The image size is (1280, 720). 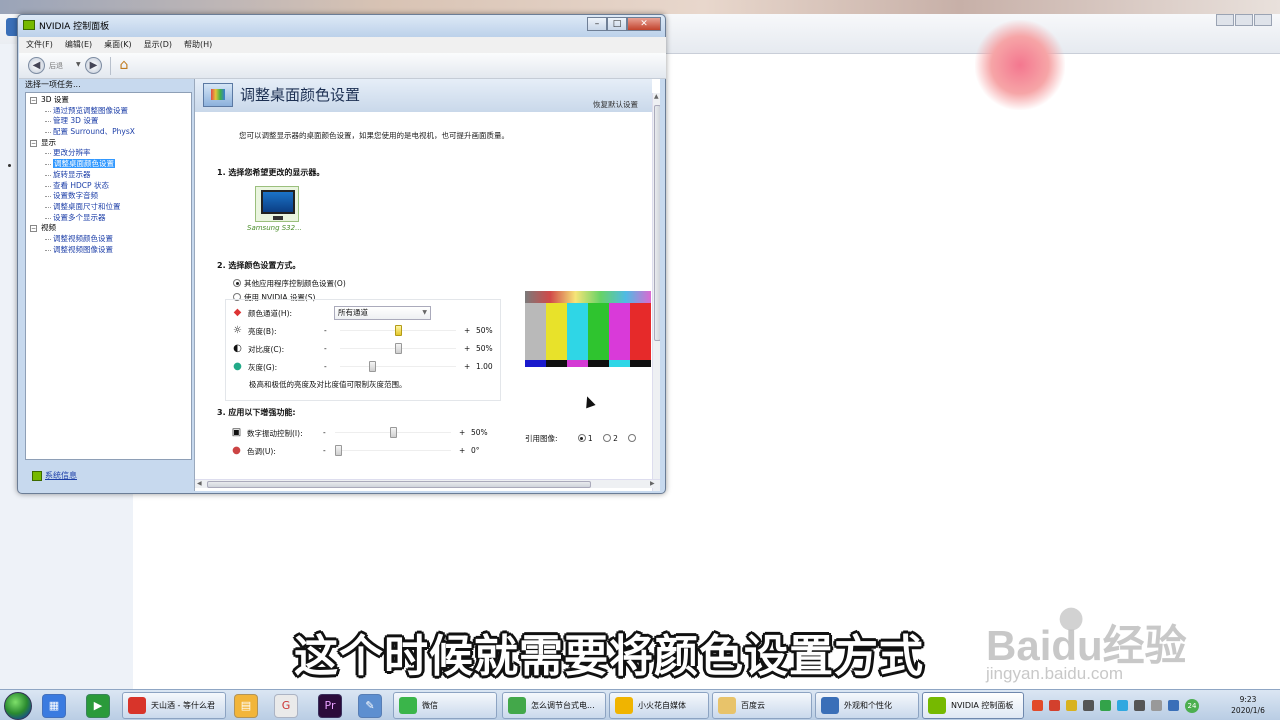 I want to click on tree-category: − 显示, so click(x=108, y=143).